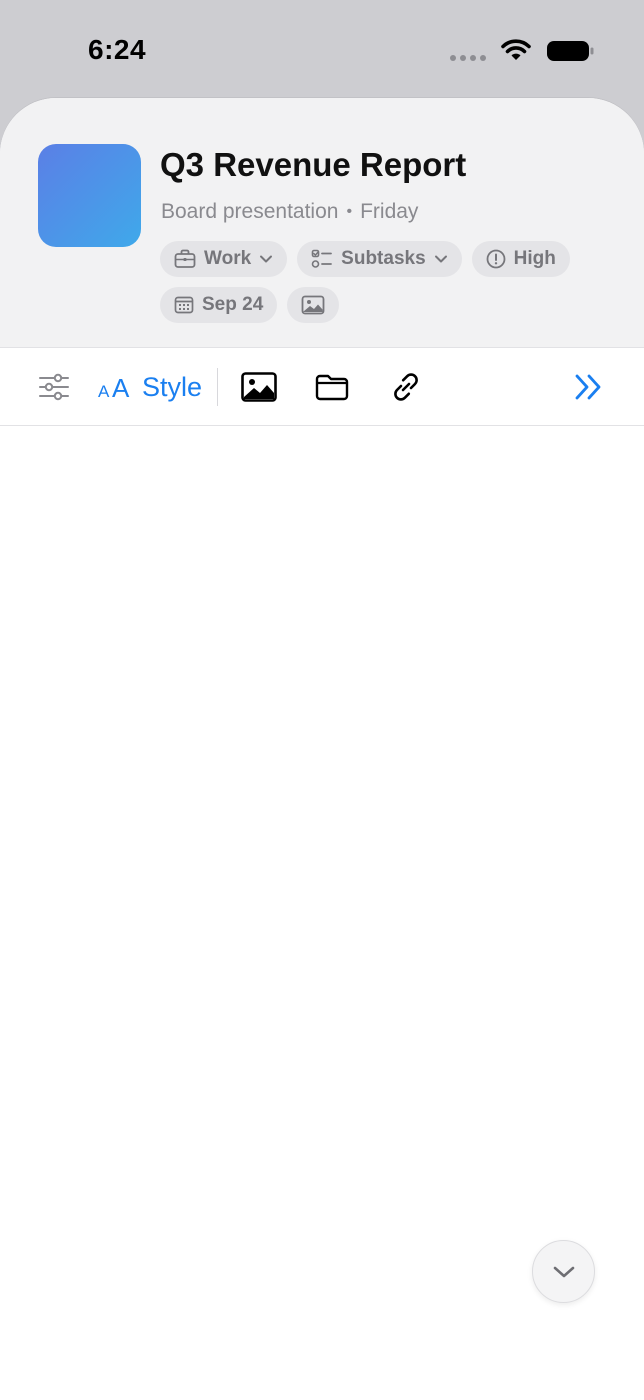  I want to click on insert-image-button, so click(259, 387).